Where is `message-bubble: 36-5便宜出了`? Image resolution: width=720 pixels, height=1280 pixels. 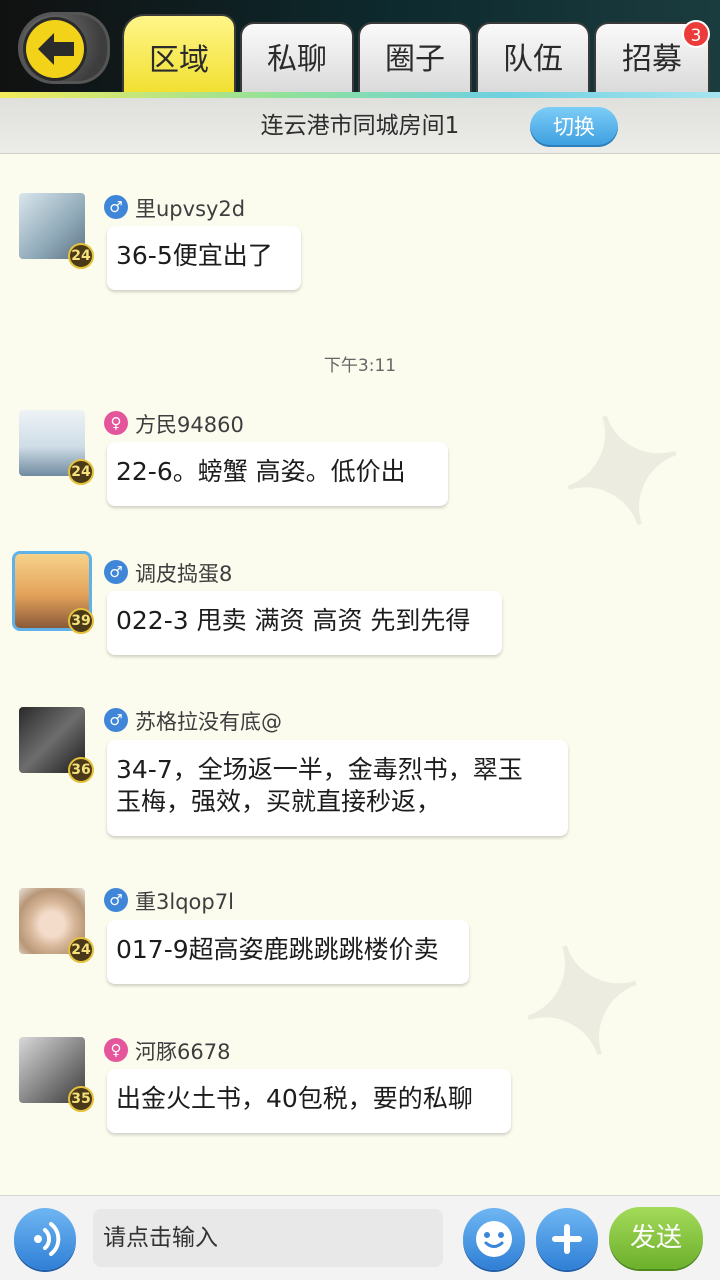
message-bubble: 36-5便宜出了 is located at coordinates (204, 258).